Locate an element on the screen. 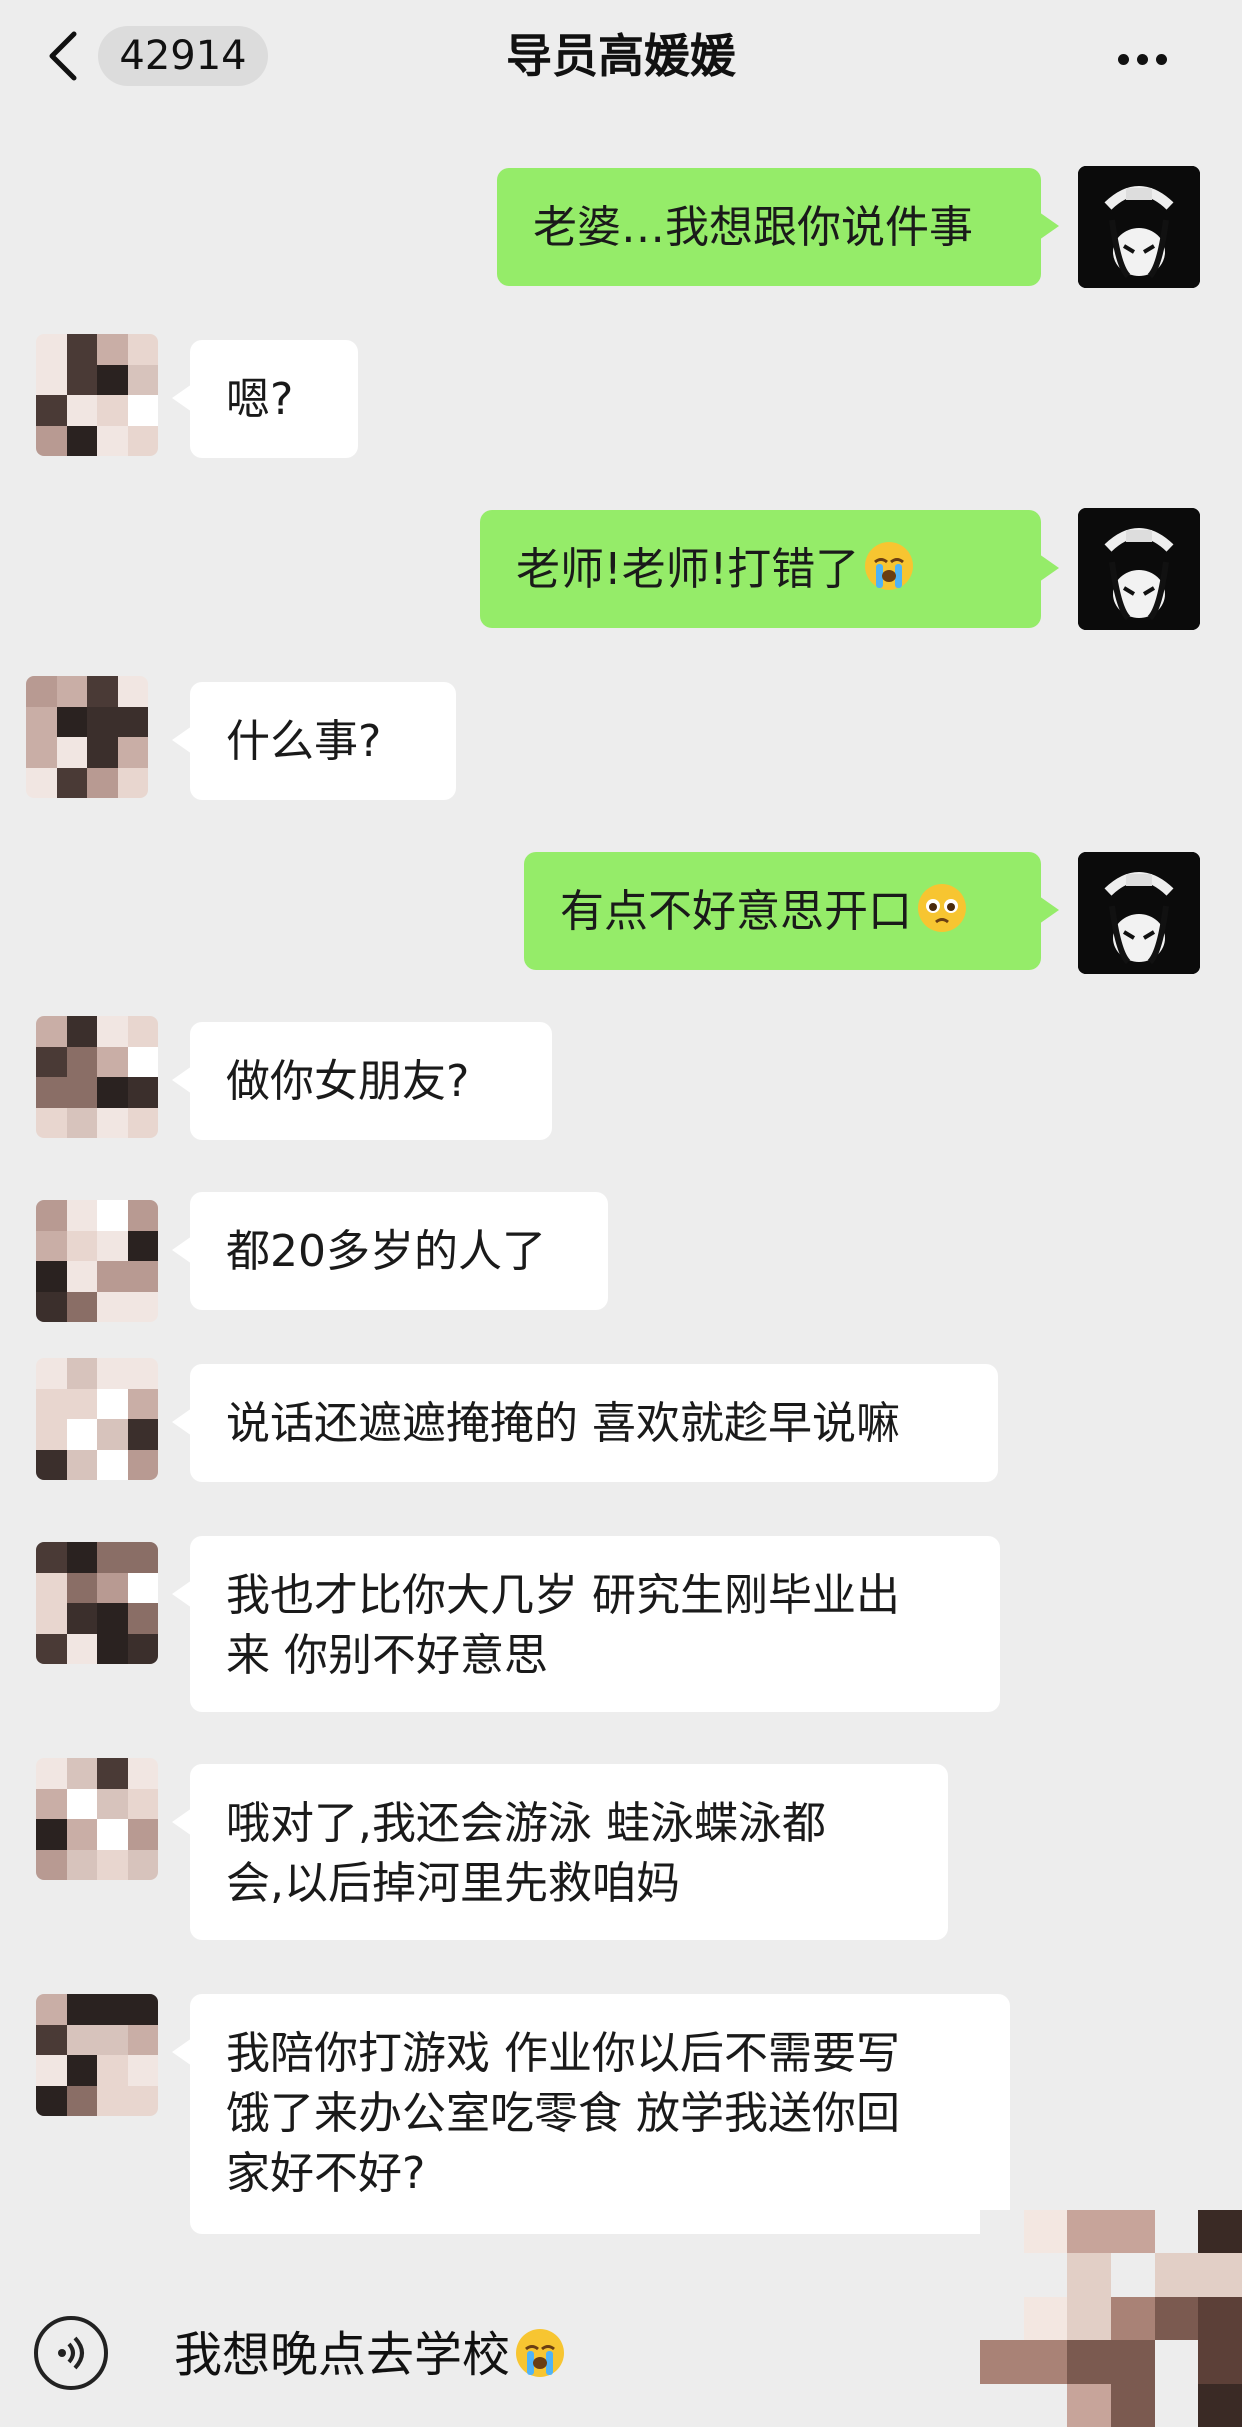  message-text: 做你女朋友? is located at coordinates (348, 1081).